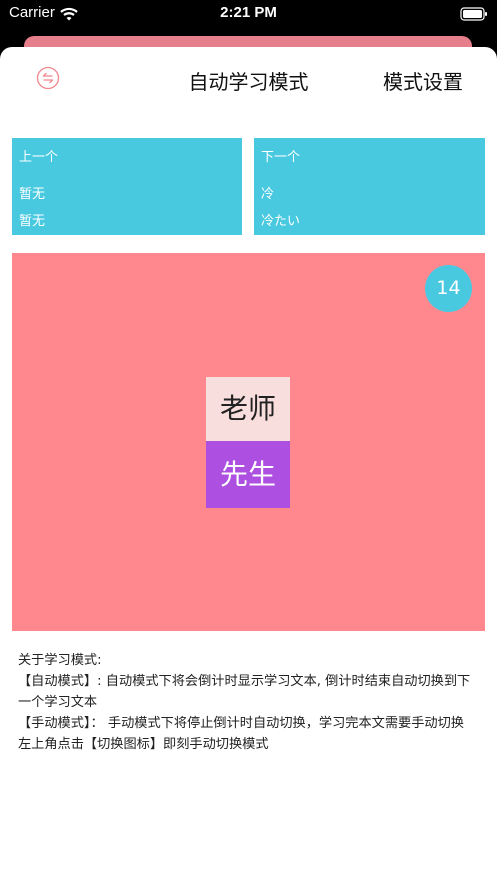 The image size is (497, 883). I want to click on status-bar: Carrier 2:21 PM, so click(248, 18).